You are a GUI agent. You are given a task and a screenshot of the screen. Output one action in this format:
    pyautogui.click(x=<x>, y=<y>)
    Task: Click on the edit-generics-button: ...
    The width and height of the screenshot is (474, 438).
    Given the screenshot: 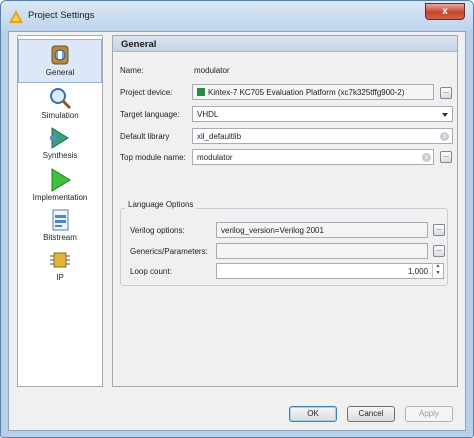 What is the action you would take?
    pyautogui.click(x=439, y=251)
    